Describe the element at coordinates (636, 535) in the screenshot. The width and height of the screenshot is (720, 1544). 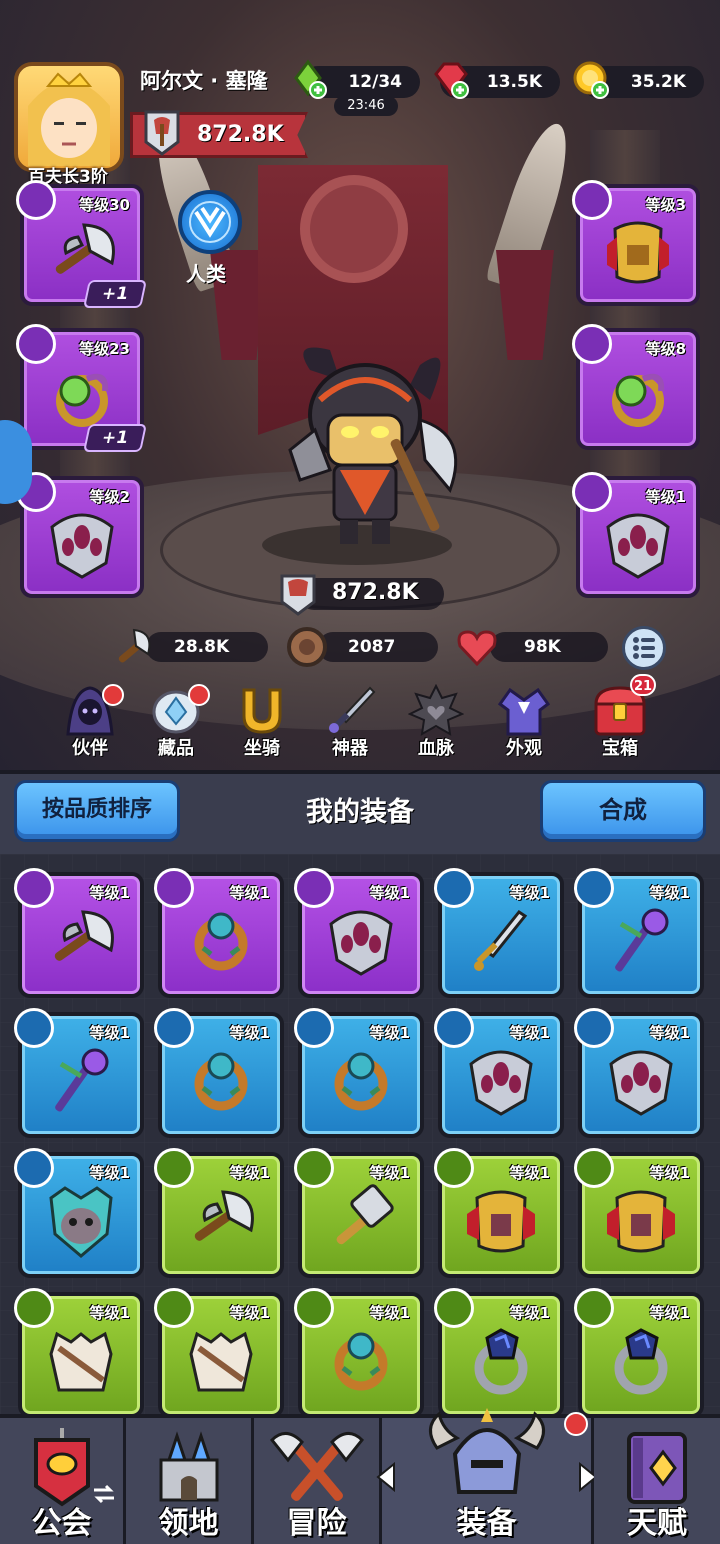
I see `equip-slot-helmet-2: 等级1` at that location.